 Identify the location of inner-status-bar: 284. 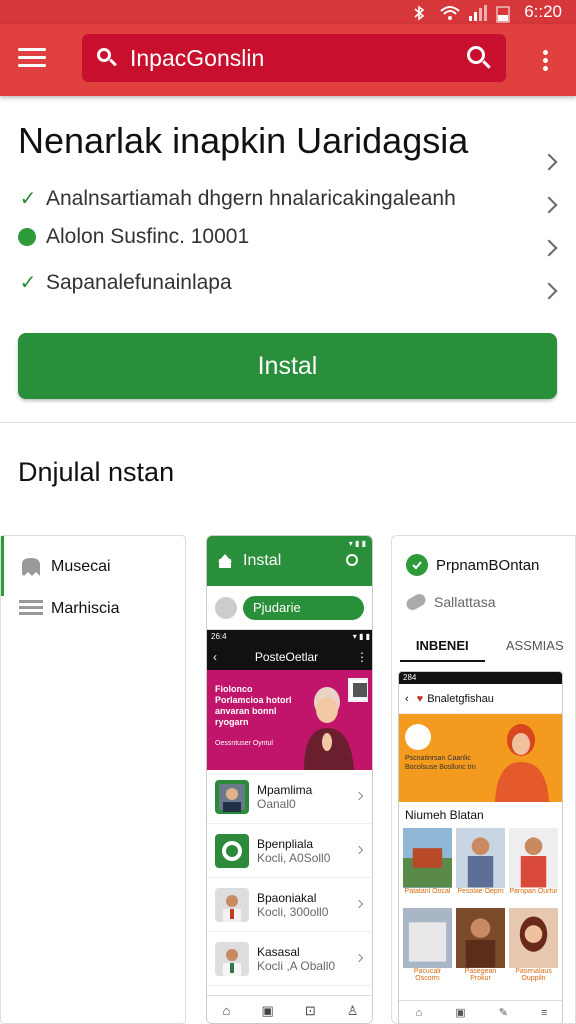
(480, 678).